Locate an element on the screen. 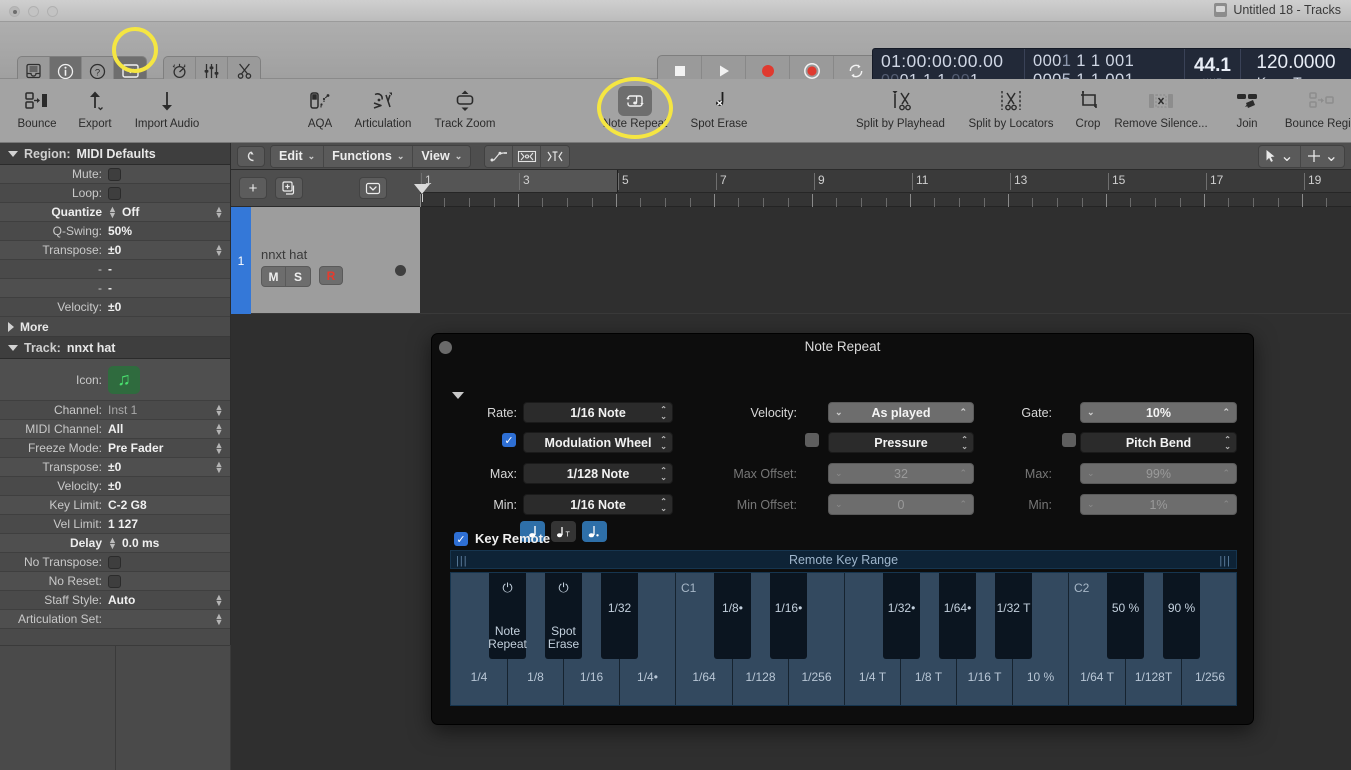 This screenshot has height=770, width=1351. minimize-window-button is located at coordinates (33, 11).